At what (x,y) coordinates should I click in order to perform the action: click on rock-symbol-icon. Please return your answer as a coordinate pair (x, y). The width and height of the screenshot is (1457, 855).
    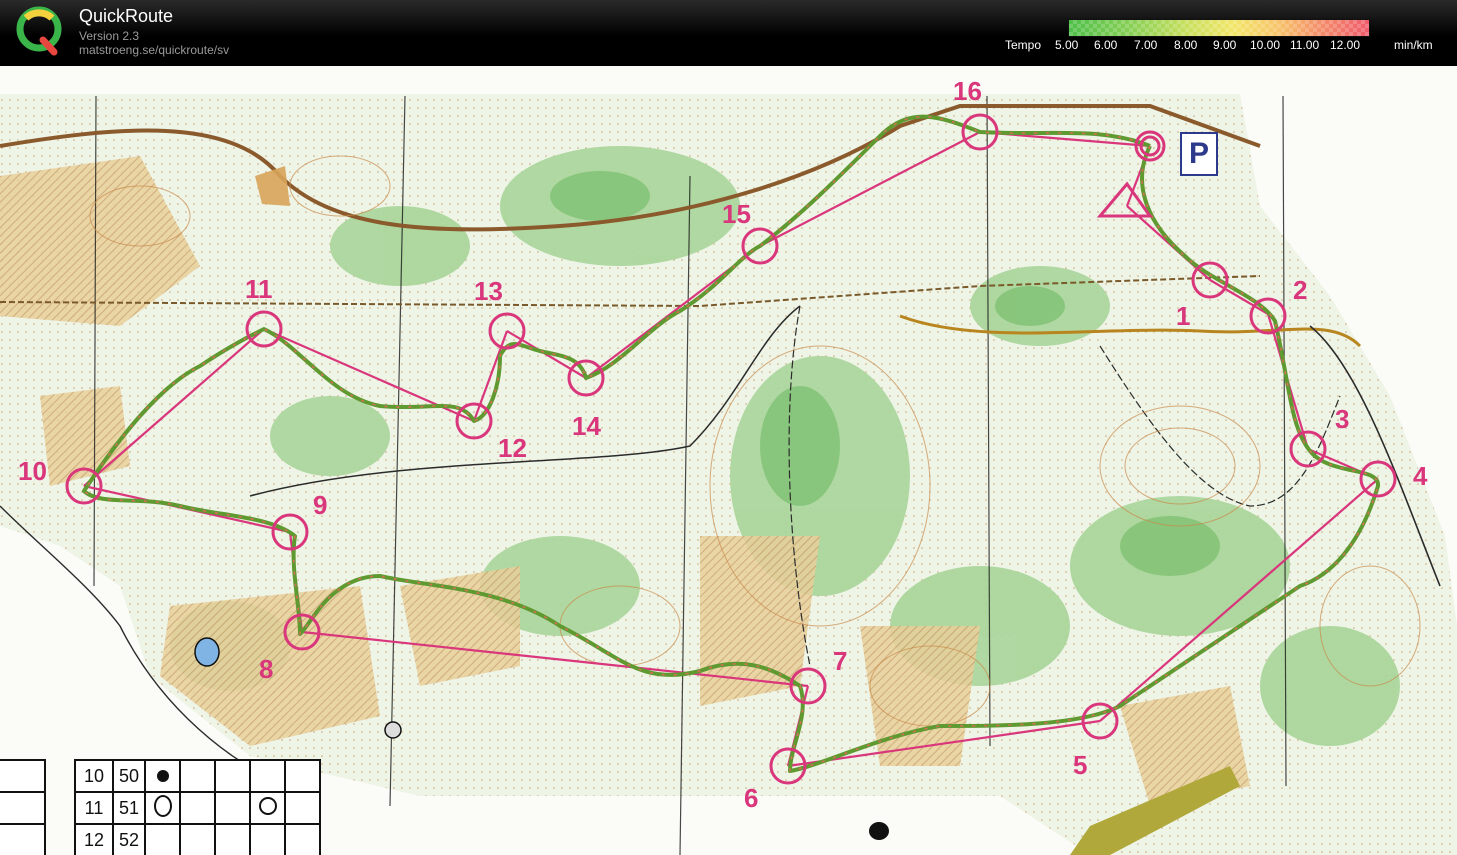
    Looking at the image, I should click on (162, 839).